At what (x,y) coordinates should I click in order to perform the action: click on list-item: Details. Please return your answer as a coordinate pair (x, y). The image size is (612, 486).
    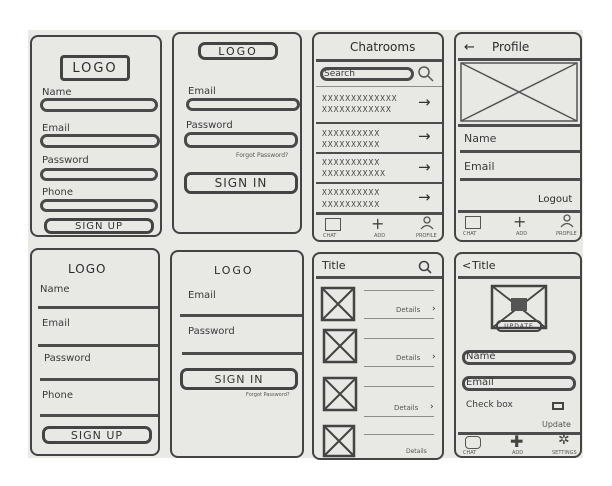
    Looking at the image, I should click on (378, 440).